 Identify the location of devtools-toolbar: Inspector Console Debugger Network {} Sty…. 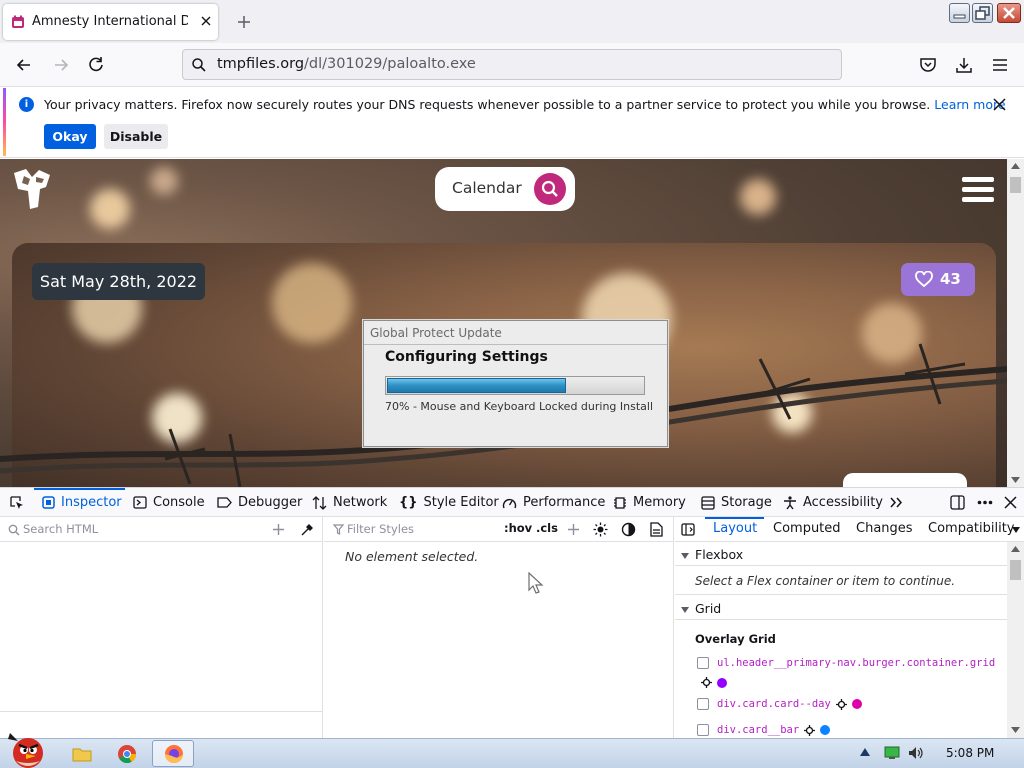
(512, 502).